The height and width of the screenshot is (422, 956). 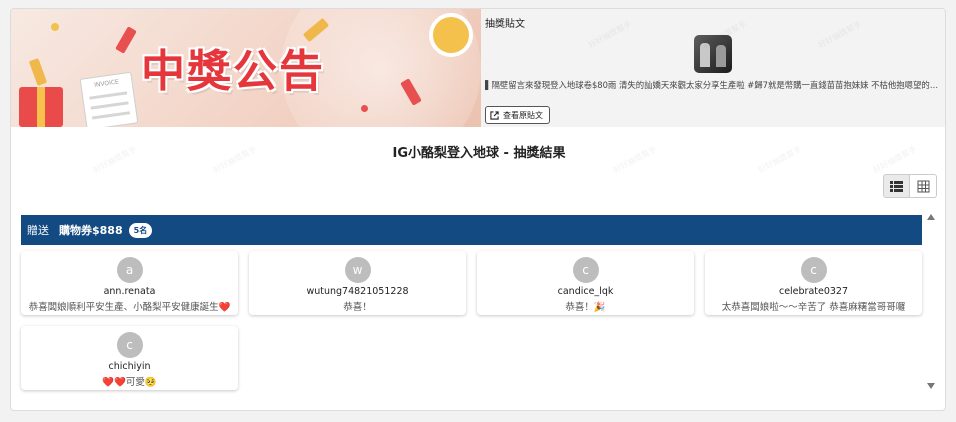 What do you see at coordinates (505, 24) in the screenshot?
I see `post-section-label: 抽獎貼文` at bounding box center [505, 24].